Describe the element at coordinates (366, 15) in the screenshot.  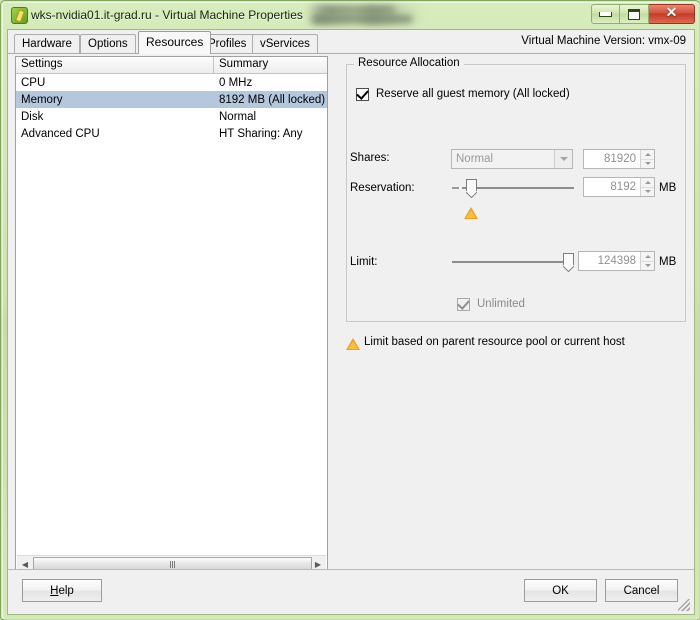
I see `redacted-title-region` at that location.